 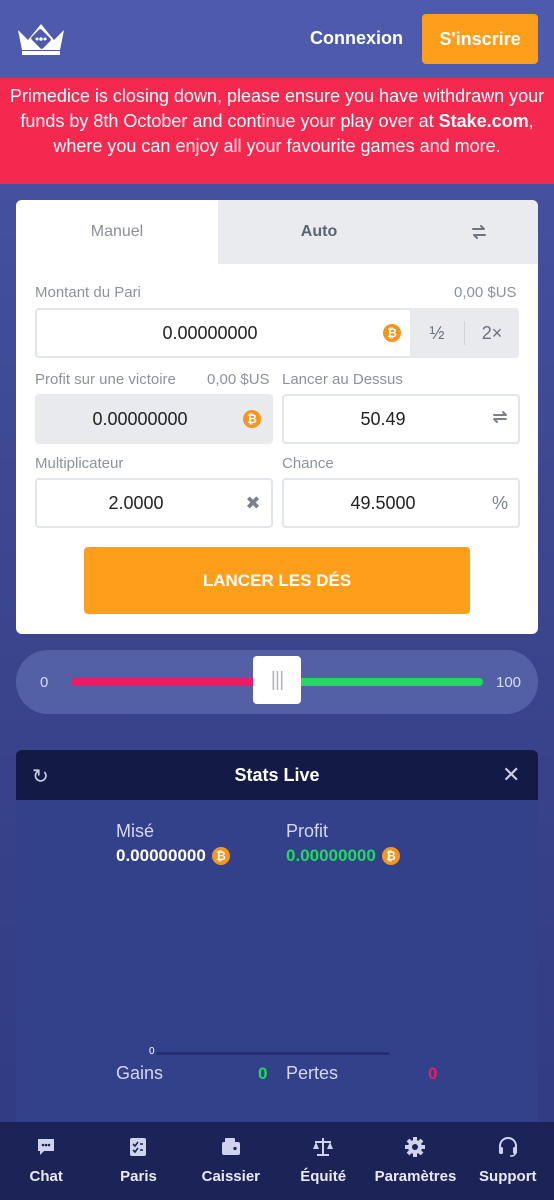 I want to click on losses-value: 0, so click(x=433, y=1073).